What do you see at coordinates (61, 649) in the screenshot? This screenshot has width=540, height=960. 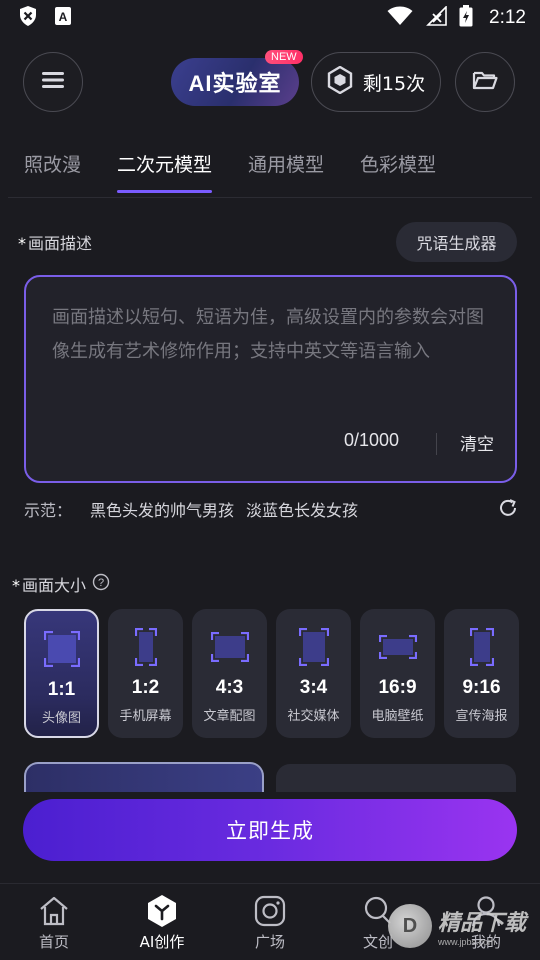 I see `square-frame-icon` at bounding box center [61, 649].